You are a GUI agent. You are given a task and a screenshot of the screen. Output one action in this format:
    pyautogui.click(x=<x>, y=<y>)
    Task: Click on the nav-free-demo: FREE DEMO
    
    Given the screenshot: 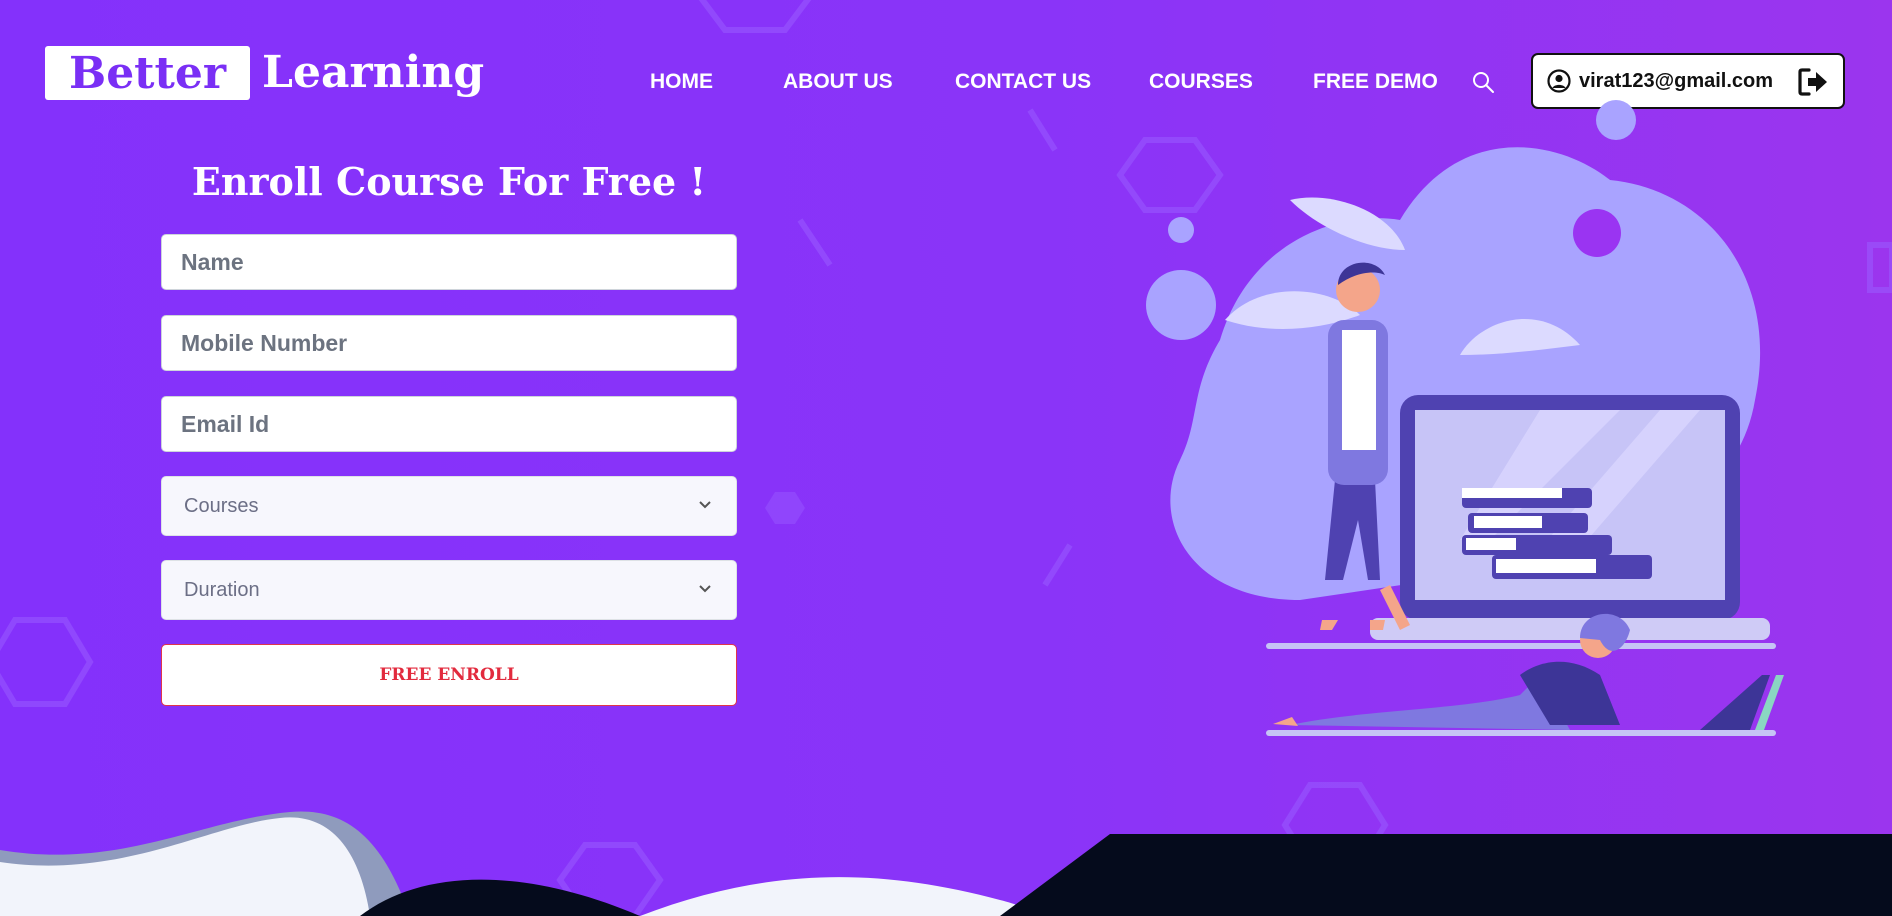 What is the action you would take?
    pyautogui.click(x=1375, y=82)
    